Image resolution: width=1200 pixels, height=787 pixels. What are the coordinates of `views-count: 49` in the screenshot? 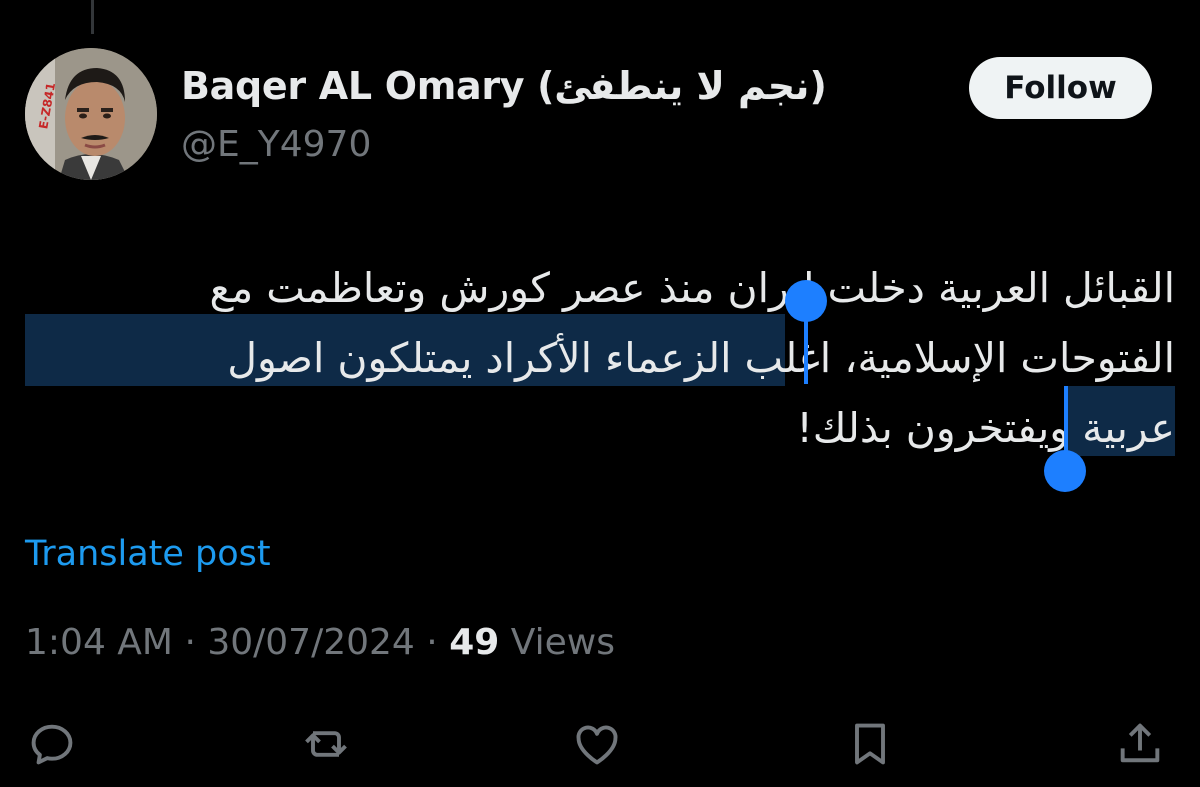 It's located at (474, 642).